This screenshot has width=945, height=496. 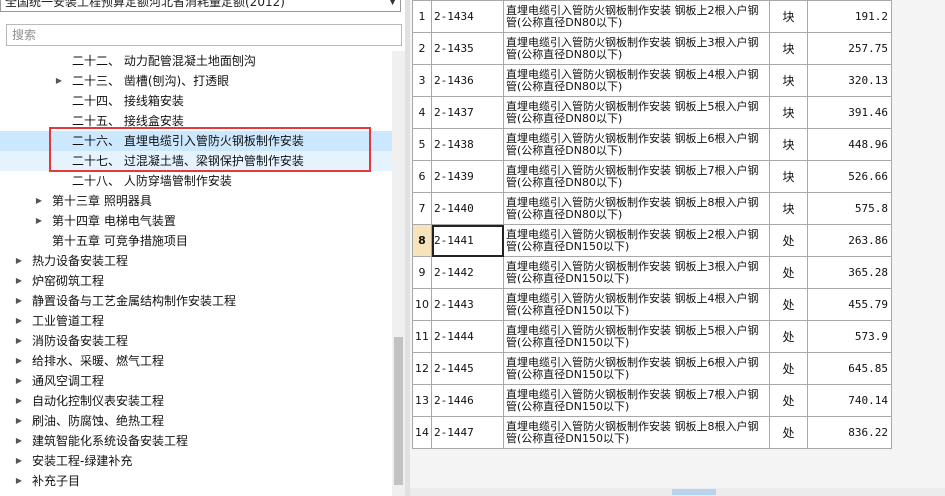 I want to click on price-cell: 257.75, so click(x=849, y=48).